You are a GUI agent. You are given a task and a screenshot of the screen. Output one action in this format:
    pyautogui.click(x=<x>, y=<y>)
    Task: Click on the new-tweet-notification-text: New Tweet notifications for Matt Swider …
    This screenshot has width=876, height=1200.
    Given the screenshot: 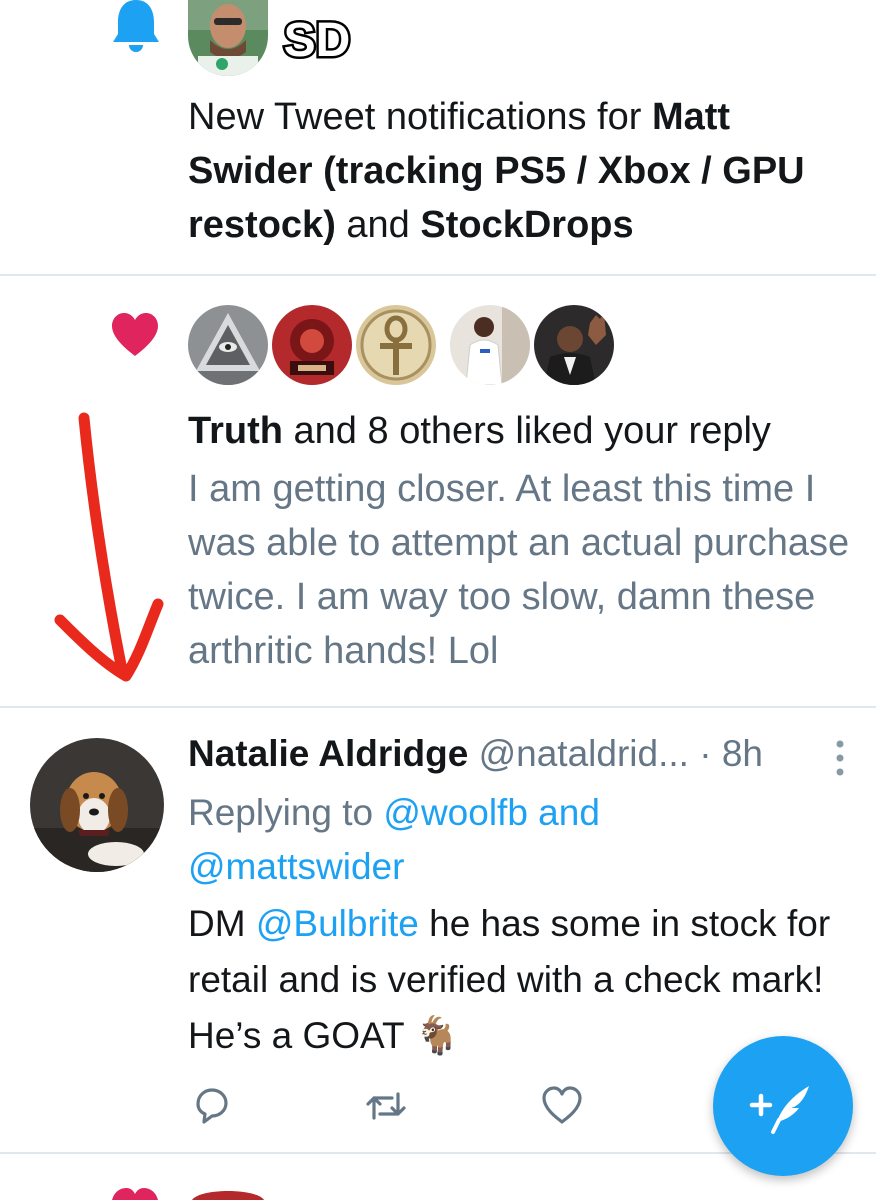 What is the action you would take?
    pyautogui.click(x=496, y=171)
    